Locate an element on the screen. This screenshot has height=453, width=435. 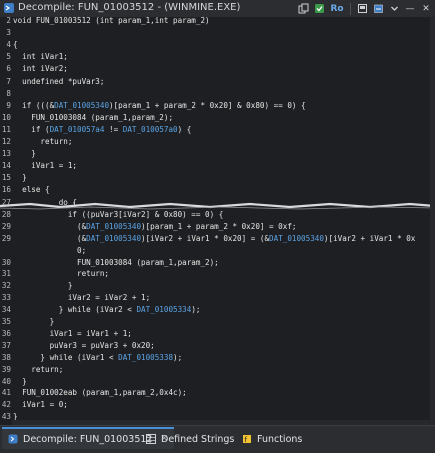
code-line: 12 return; is located at coordinates (36, 142).